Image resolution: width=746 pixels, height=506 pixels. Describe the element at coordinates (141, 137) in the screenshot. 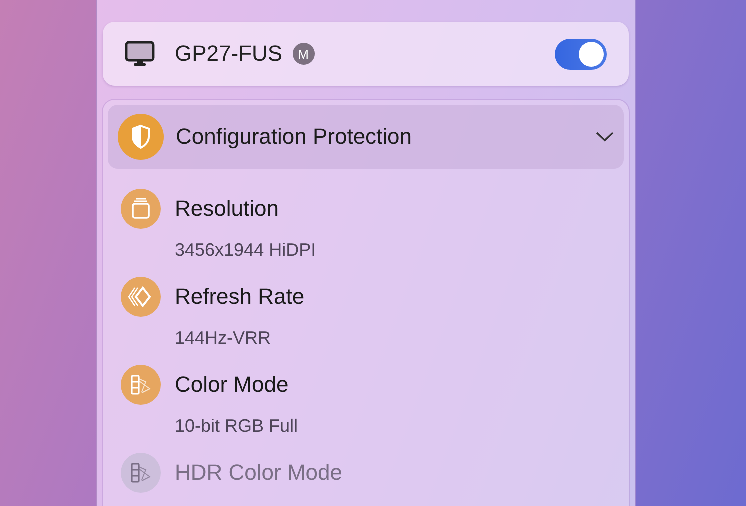

I see `shield-icon` at that location.